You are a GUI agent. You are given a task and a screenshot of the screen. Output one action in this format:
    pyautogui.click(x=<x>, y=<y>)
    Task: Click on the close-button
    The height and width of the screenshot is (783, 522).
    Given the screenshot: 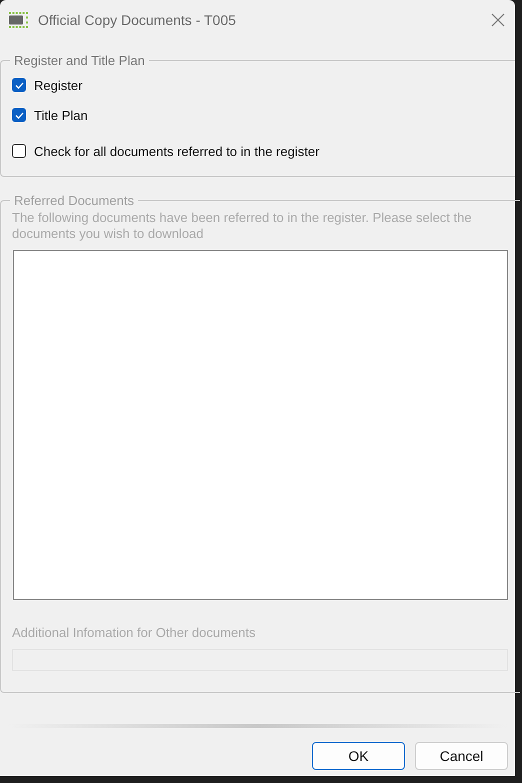 What is the action you would take?
    pyautogui.click(x=498, y=20)
    